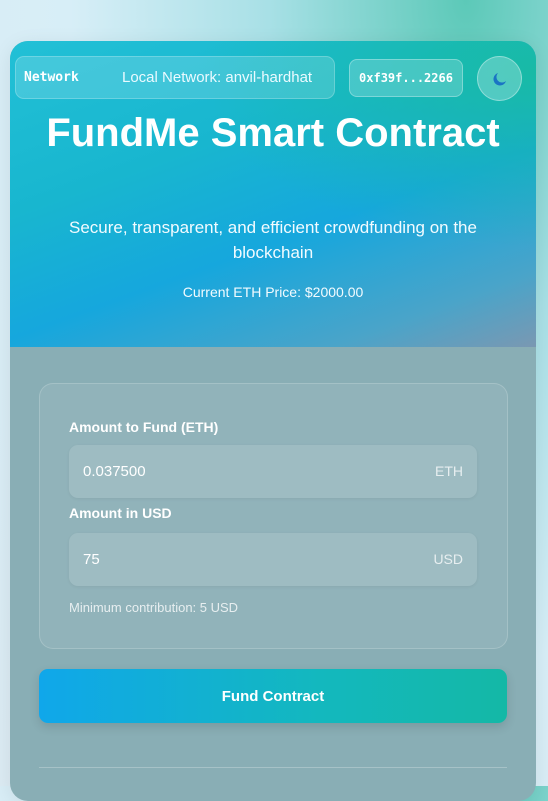  I want to click on network-label: Network, so click(51, 77).